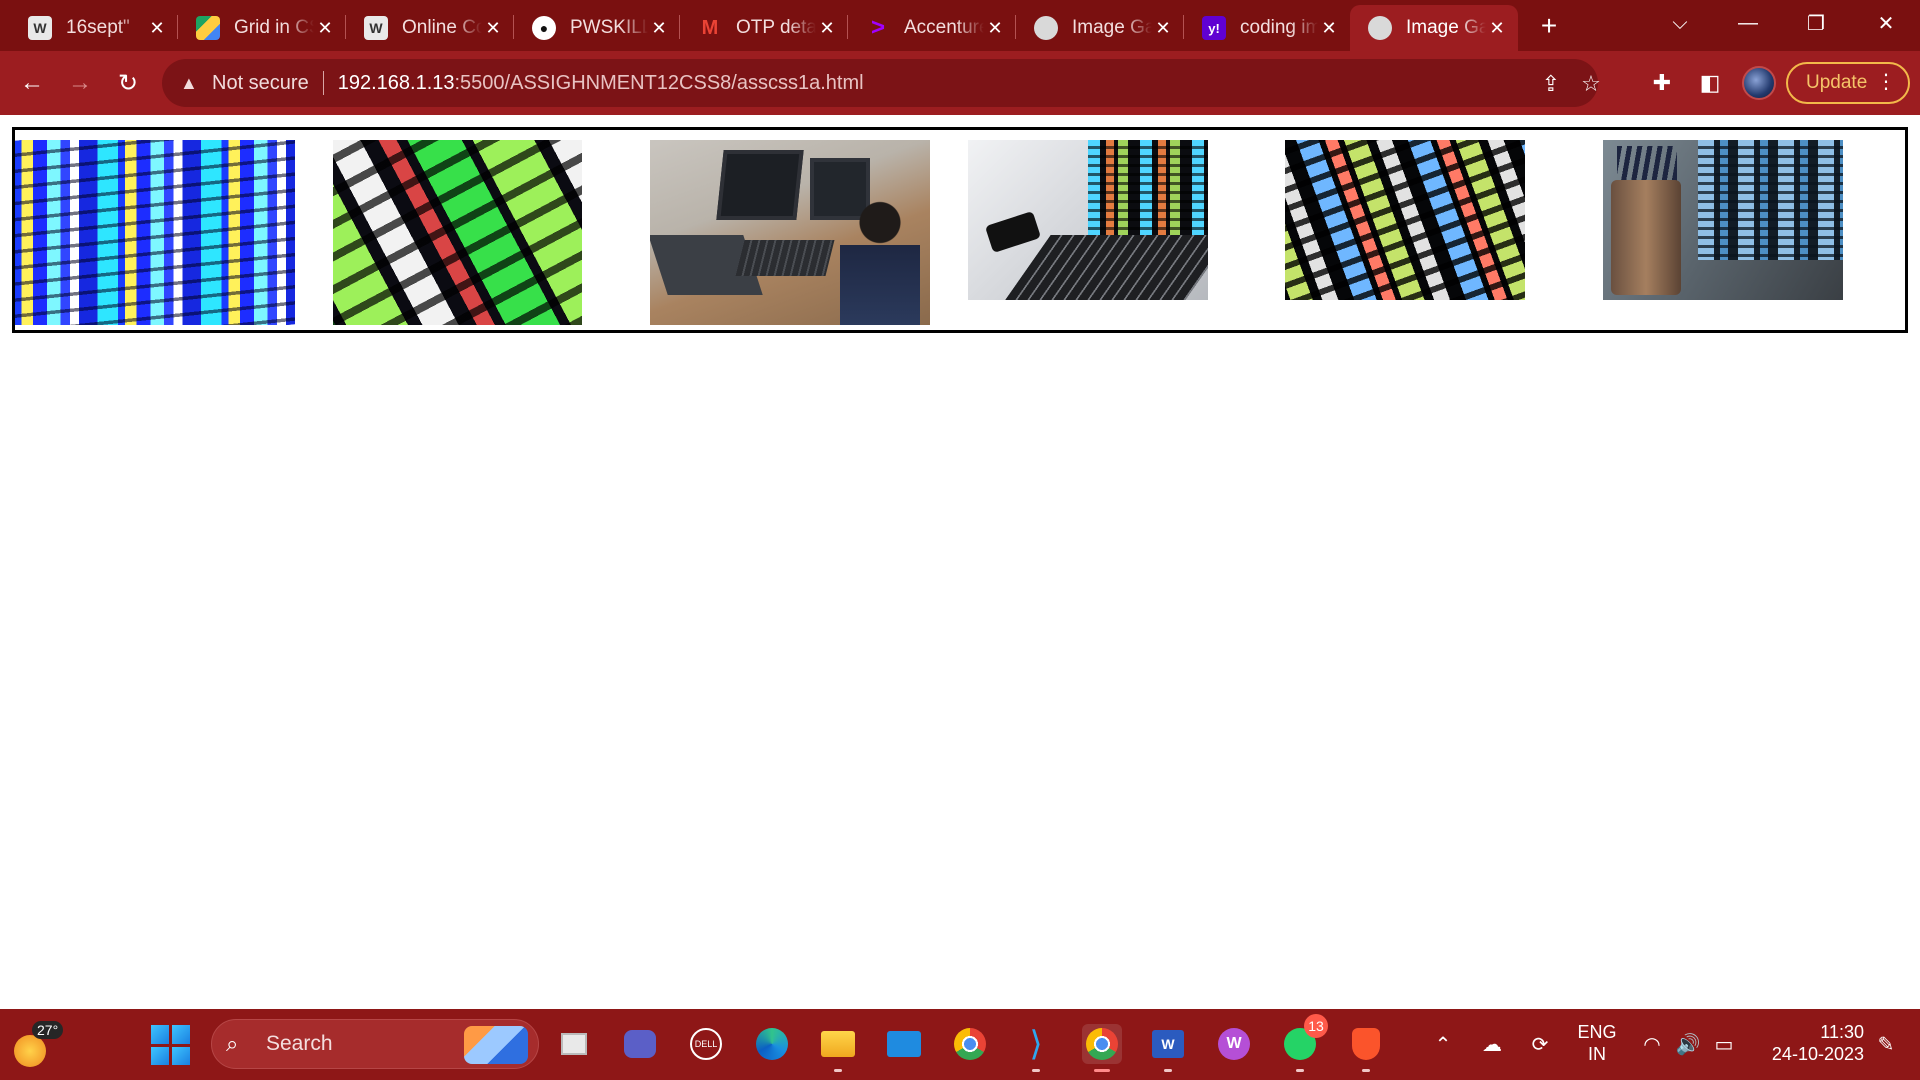 This screenshot has height=1080, width=1920. I want to click on tab-16sept: W 16sept" ✕, so click(94, 28).